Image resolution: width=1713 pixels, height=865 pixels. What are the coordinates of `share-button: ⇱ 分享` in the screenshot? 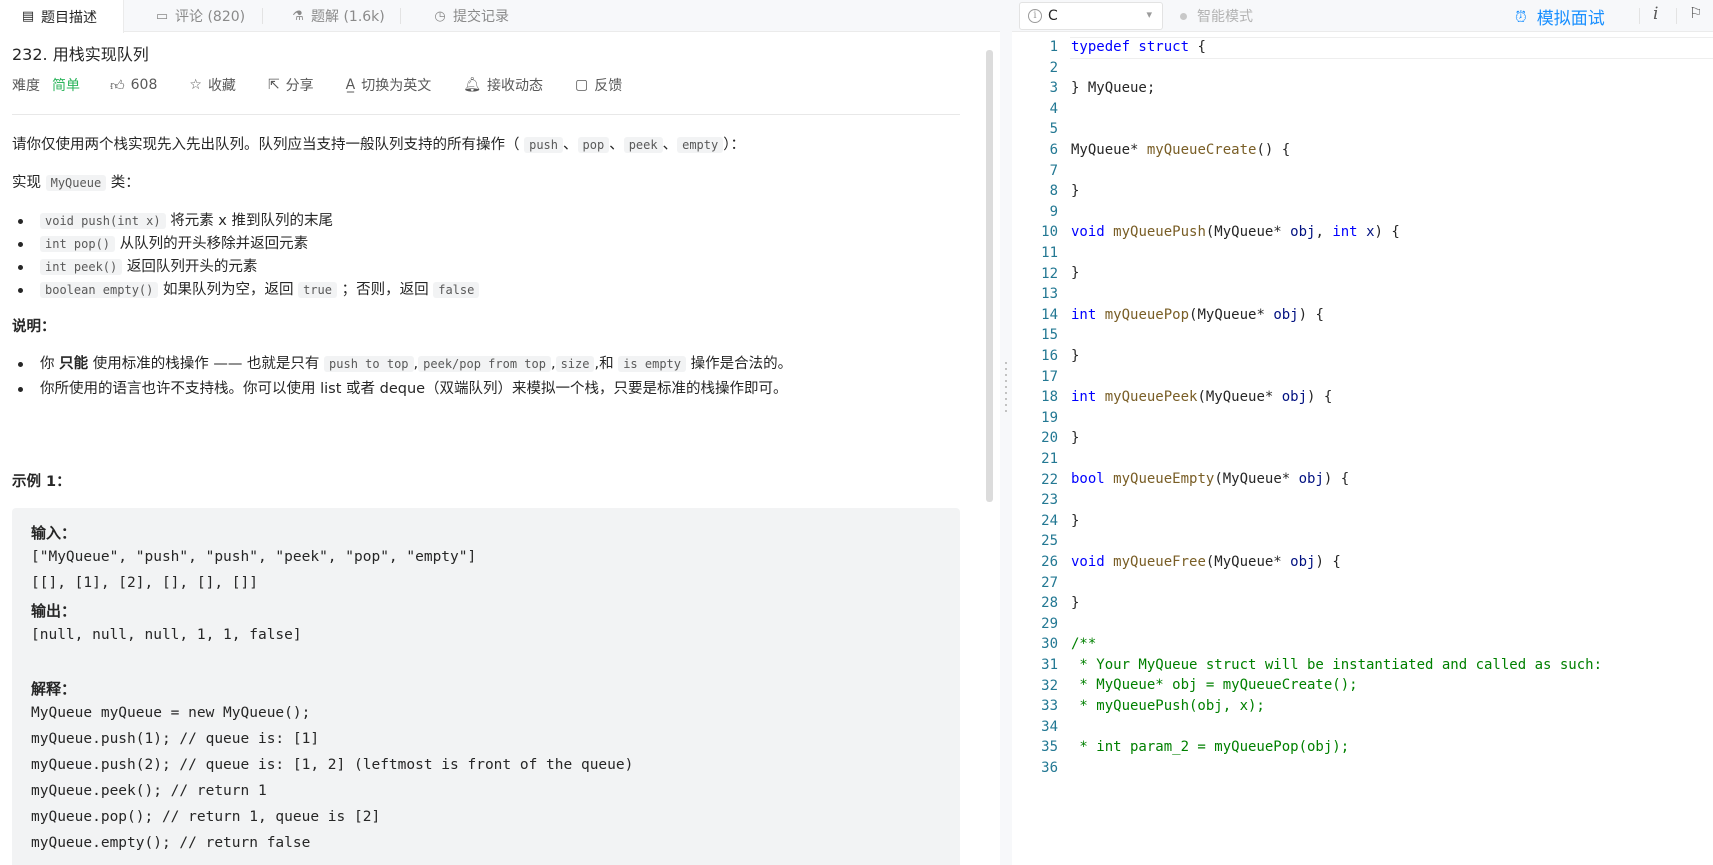 It's located at (291, 85).